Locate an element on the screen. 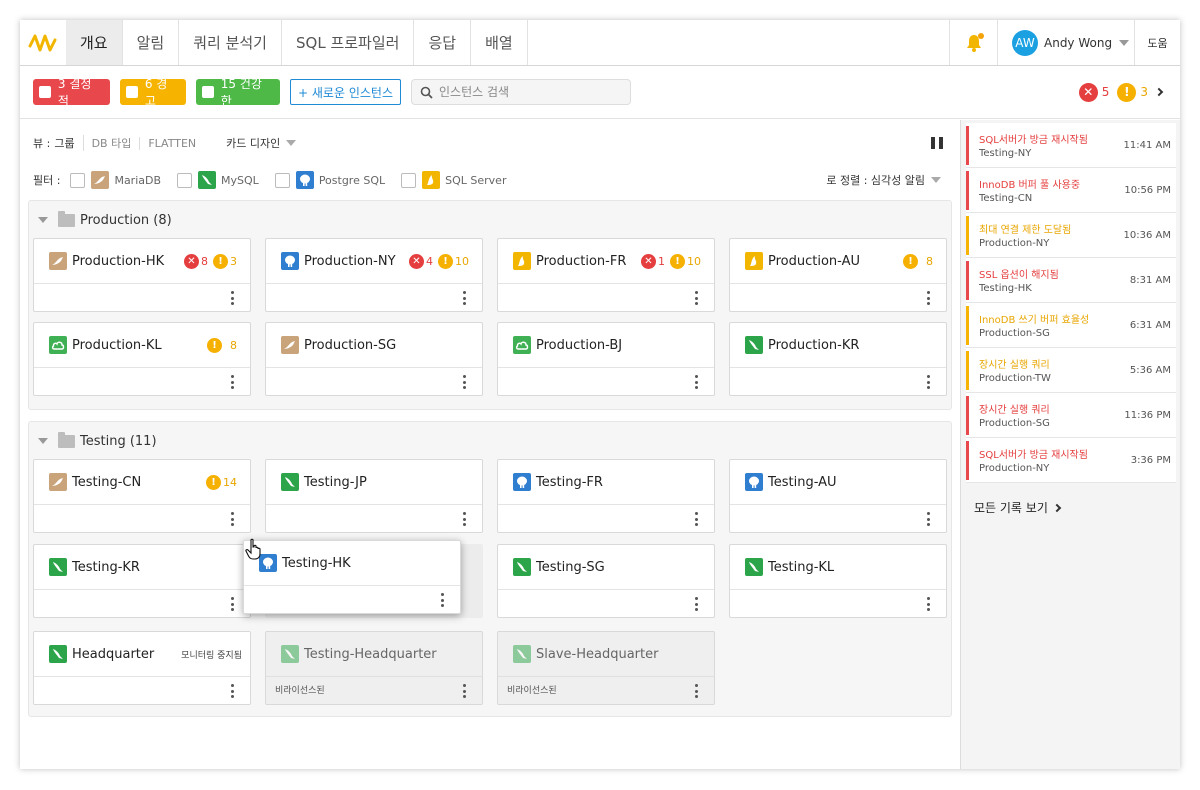 This screenshot has width=1200, height=790. log-time: 8:31 AM is located at coordinates (1150, 280).